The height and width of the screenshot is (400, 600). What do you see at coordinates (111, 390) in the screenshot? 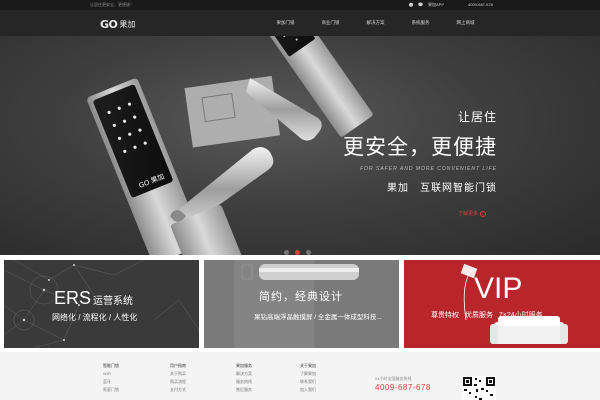
I see `footer-link: 家庭门锁` at bounding box center [111, 390].